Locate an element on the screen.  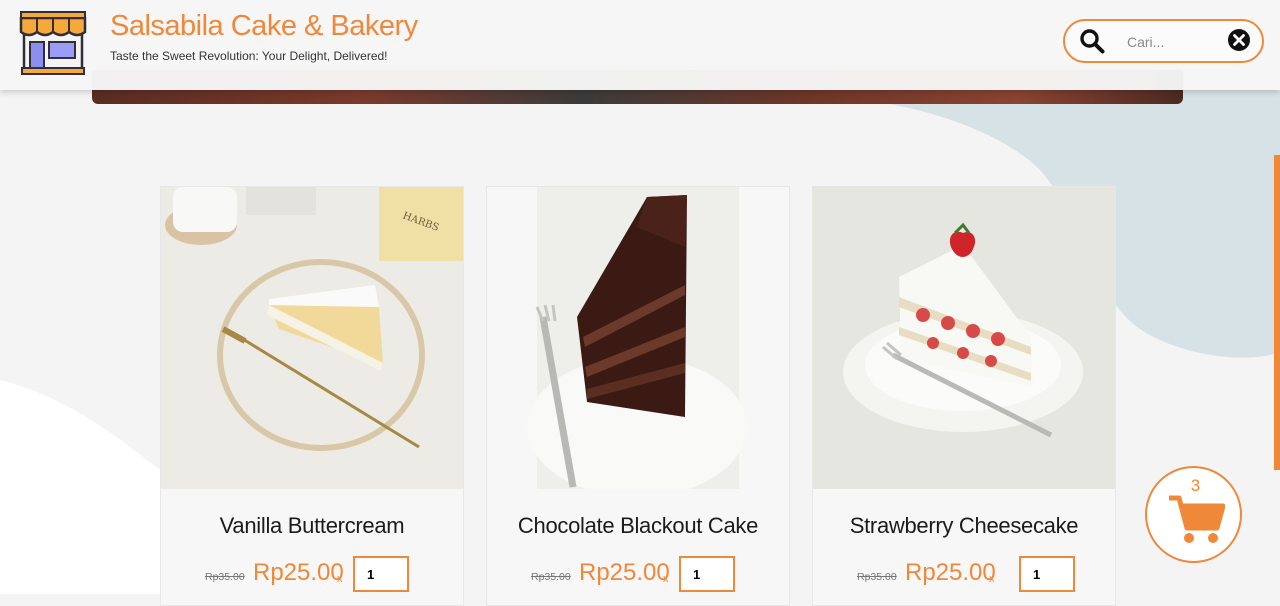
product-name: Chocolate Blackout Cake is located at coordinates (638, 526).